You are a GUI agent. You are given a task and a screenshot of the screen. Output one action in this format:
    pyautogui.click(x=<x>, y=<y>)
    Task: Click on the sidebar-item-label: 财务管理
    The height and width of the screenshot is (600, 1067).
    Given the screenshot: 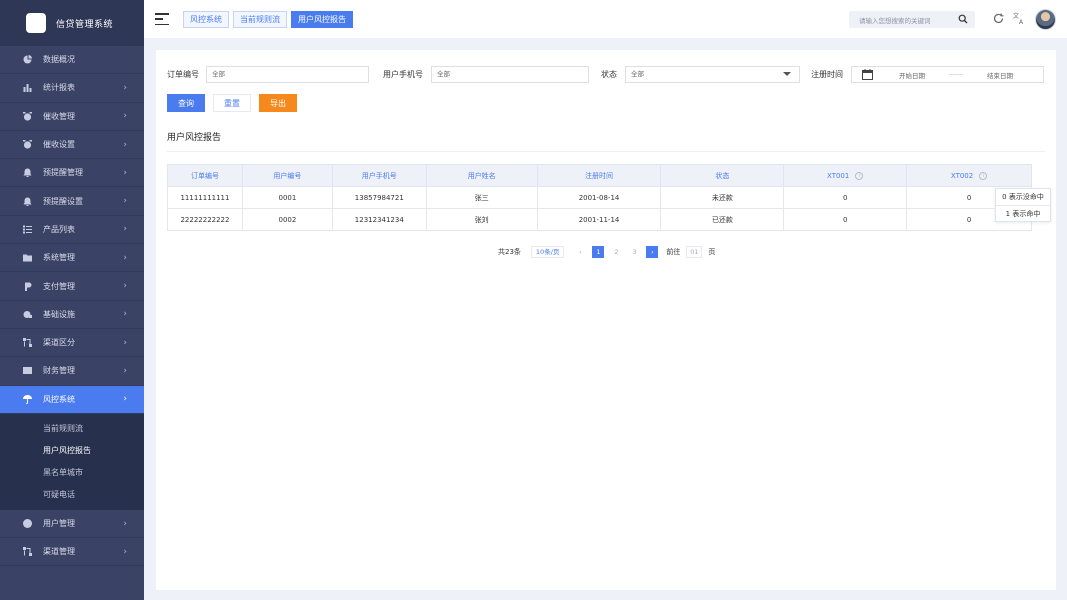 What is the action you would take?
    pyautogui.click(x=59, y=371)
    